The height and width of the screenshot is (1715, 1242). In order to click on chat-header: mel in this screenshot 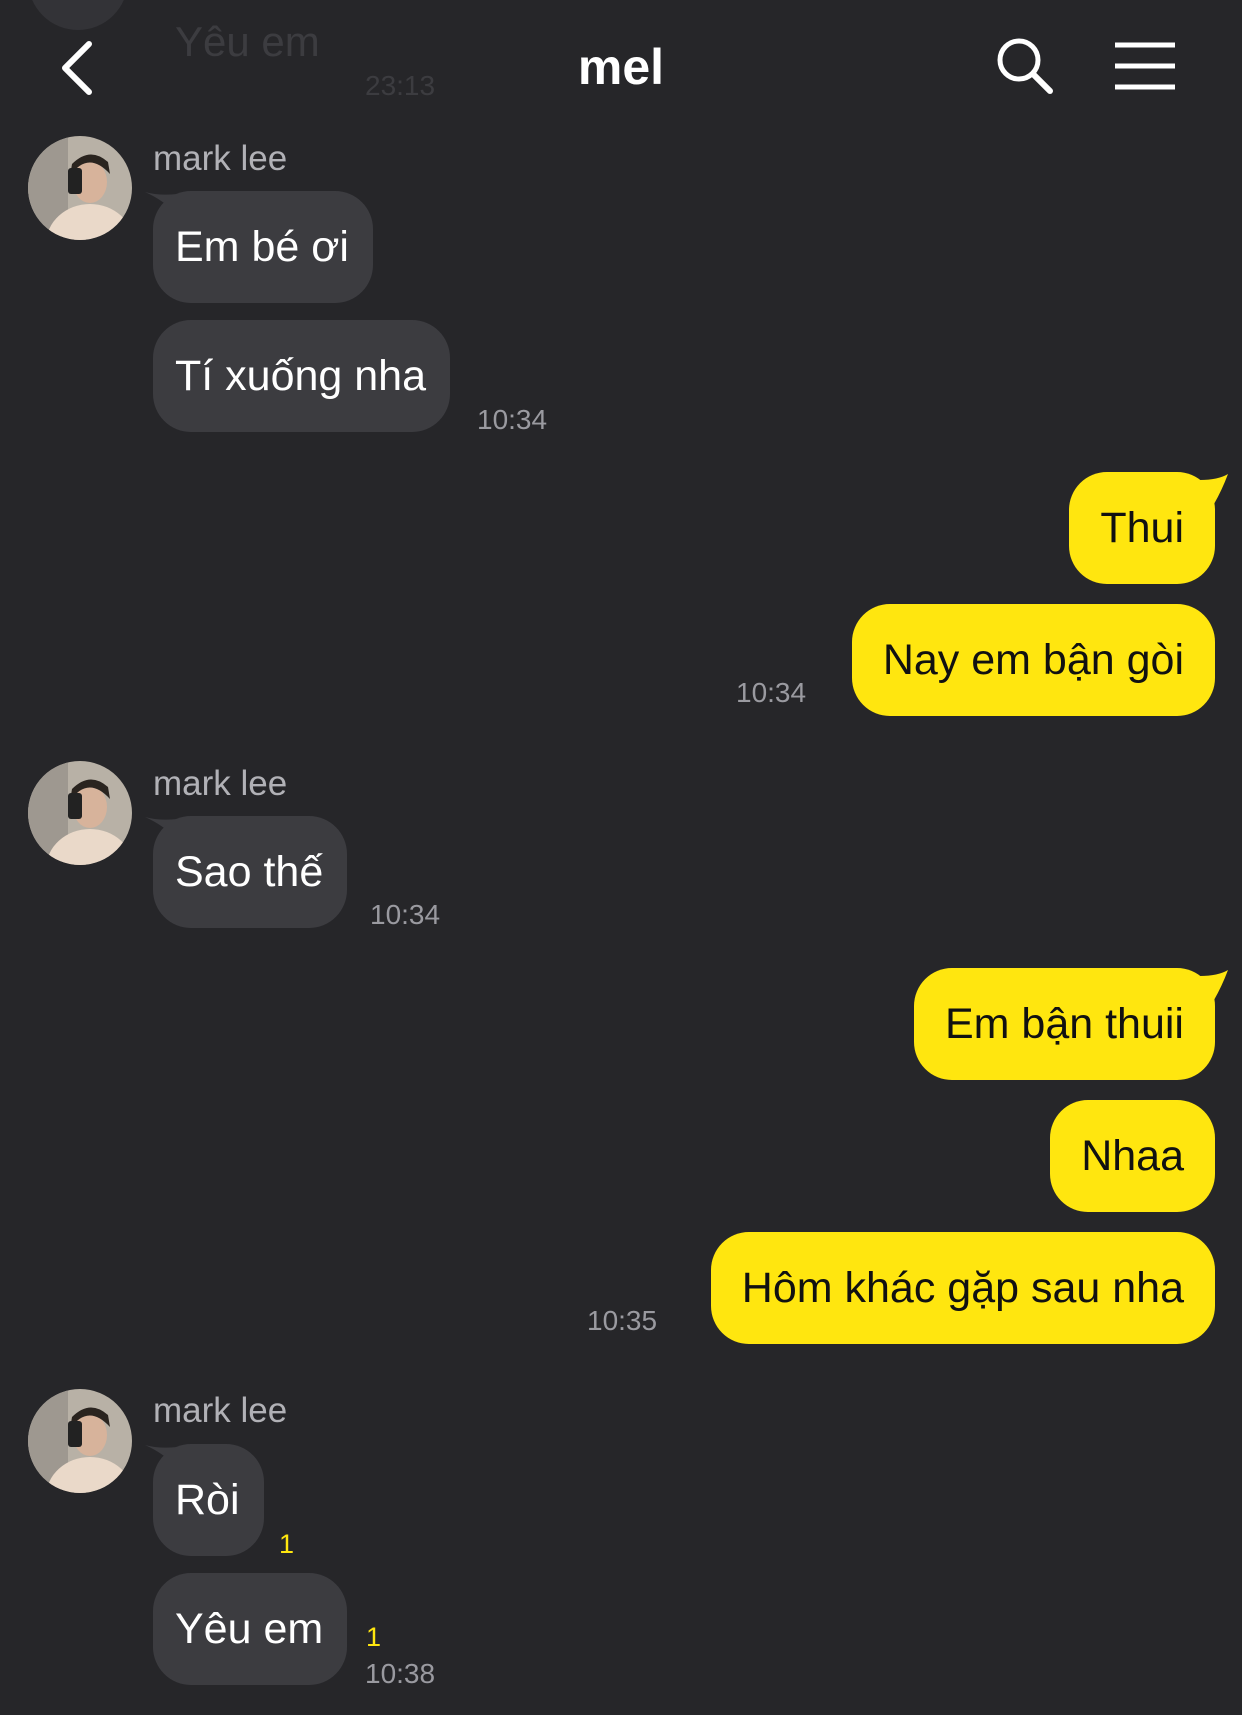, I will do `click(621, 65)`.